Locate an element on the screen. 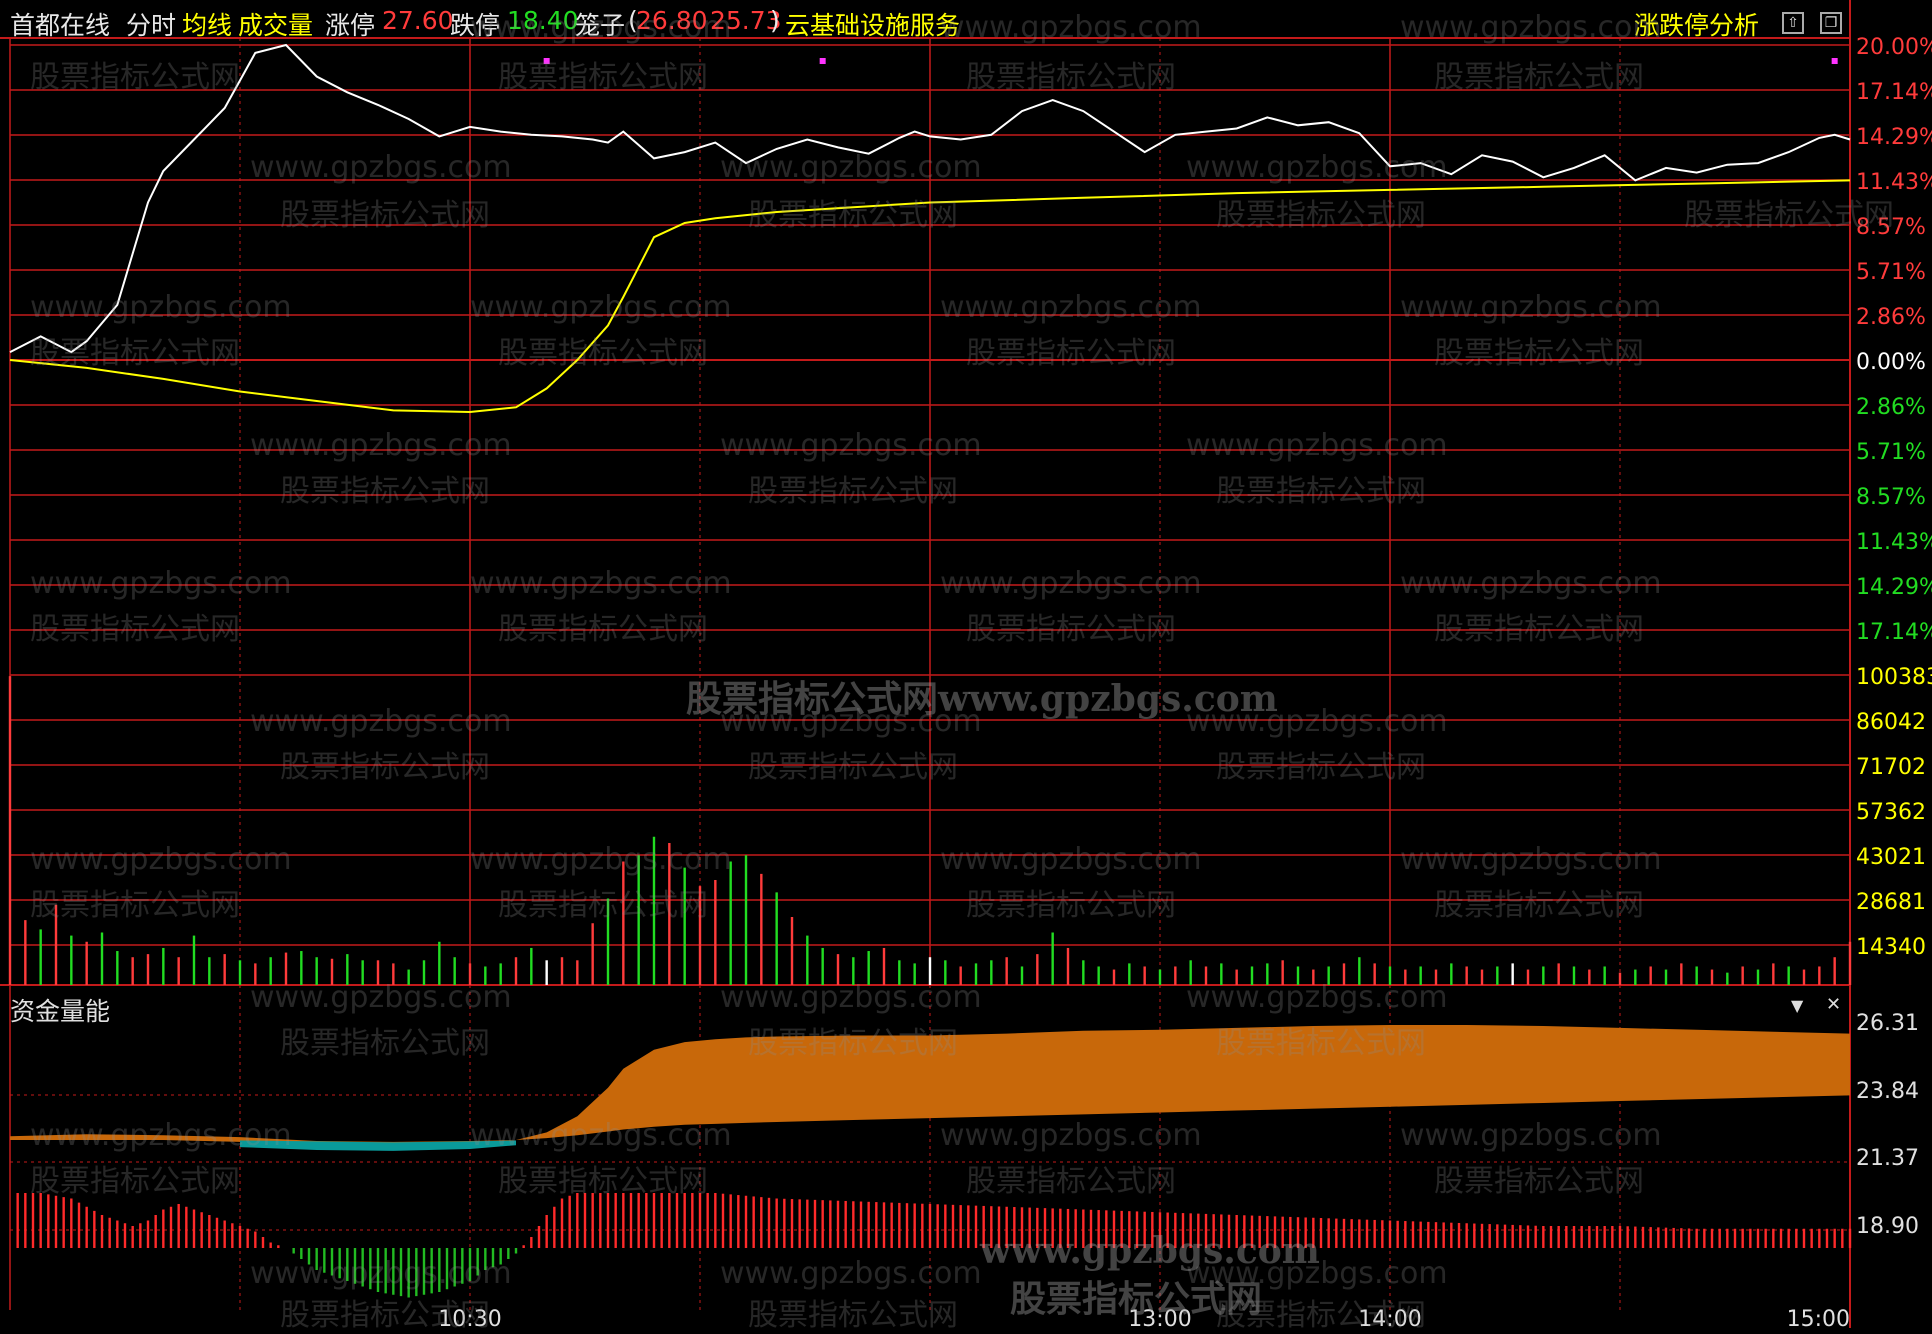 Image resolution: width=1932 pixels, height=1334 pixels. scroll-up-icon: ⇧ is located at coordinates (1793, 23).